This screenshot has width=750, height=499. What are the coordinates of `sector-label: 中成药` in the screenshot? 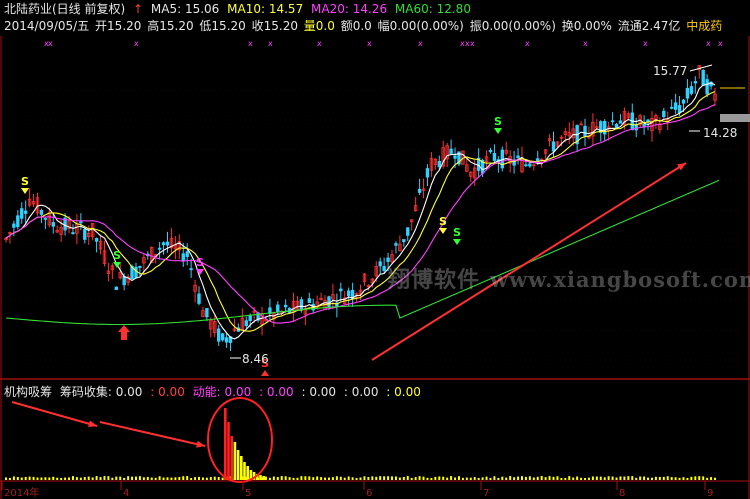 It's located at (704, 26).